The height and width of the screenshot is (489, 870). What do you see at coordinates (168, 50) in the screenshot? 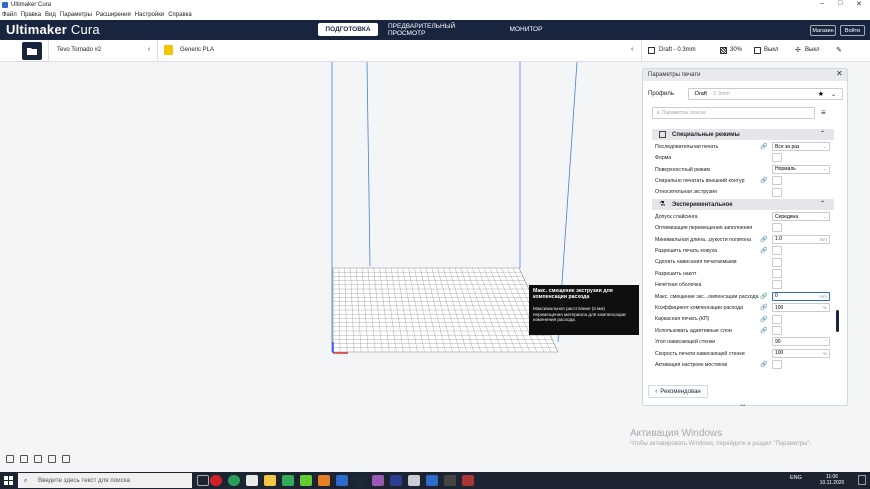
I see `material-spool-icon` at bounding box center [168, 50].